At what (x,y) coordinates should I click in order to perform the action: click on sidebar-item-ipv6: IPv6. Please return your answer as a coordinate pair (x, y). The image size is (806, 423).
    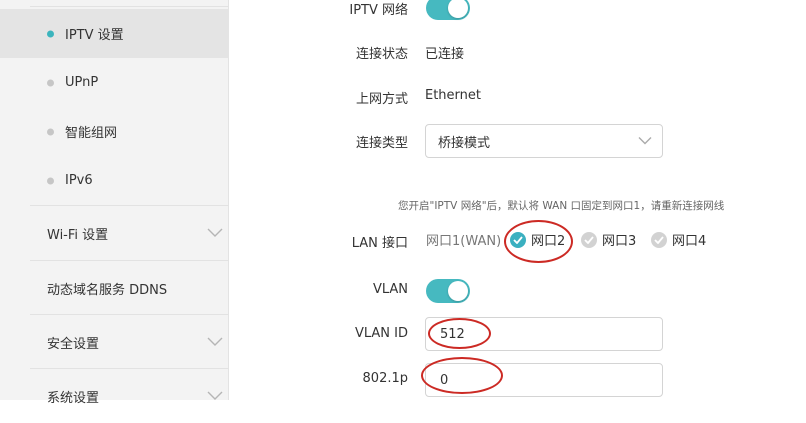
    Looking at the image, I should click on (114, 180).